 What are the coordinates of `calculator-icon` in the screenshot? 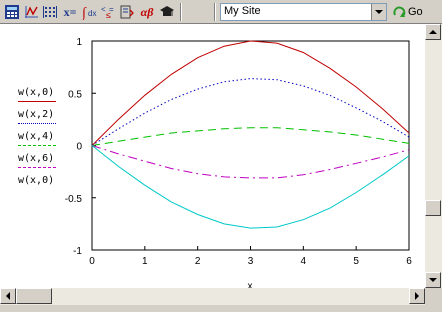 It's located at (12, 12).